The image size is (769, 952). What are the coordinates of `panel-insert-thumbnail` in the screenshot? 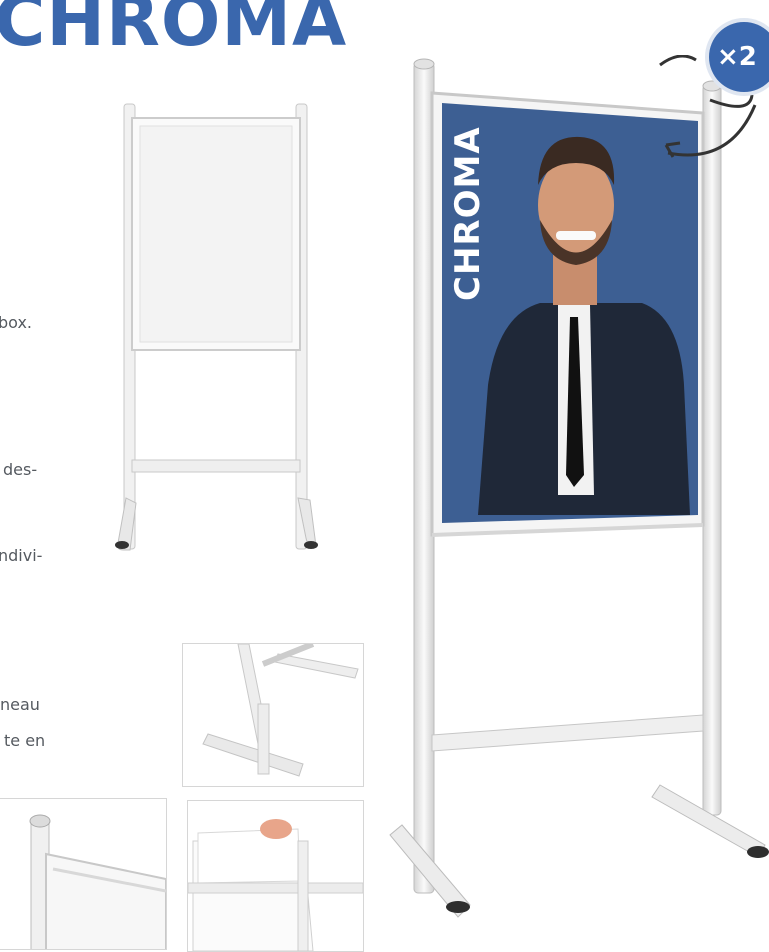 It's located at (275, 876).